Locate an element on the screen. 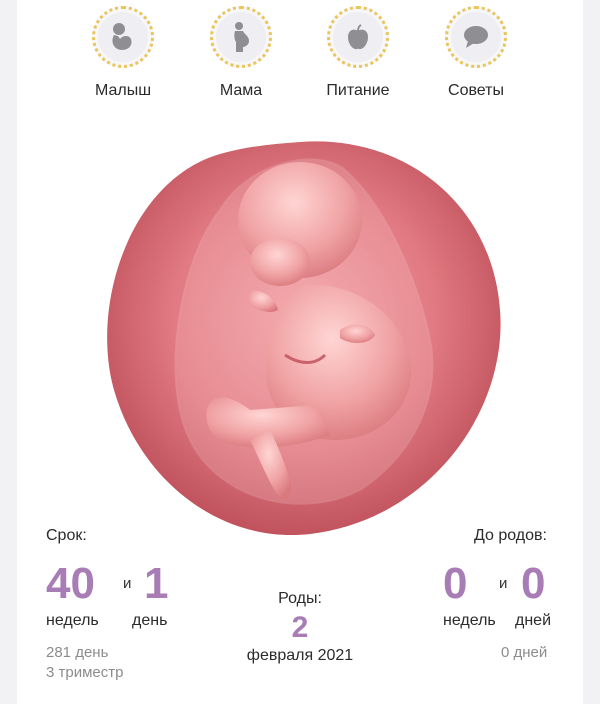 The width and height of the screenshot is (600, 704). term-trimester: 3 триместр is located at coordinates (85, 672).